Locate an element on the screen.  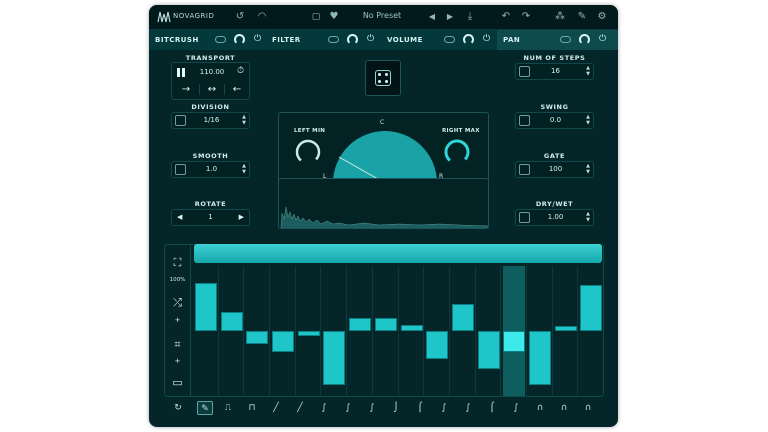
direction-reverse-icon: ← is located at coordinates (236, 89).